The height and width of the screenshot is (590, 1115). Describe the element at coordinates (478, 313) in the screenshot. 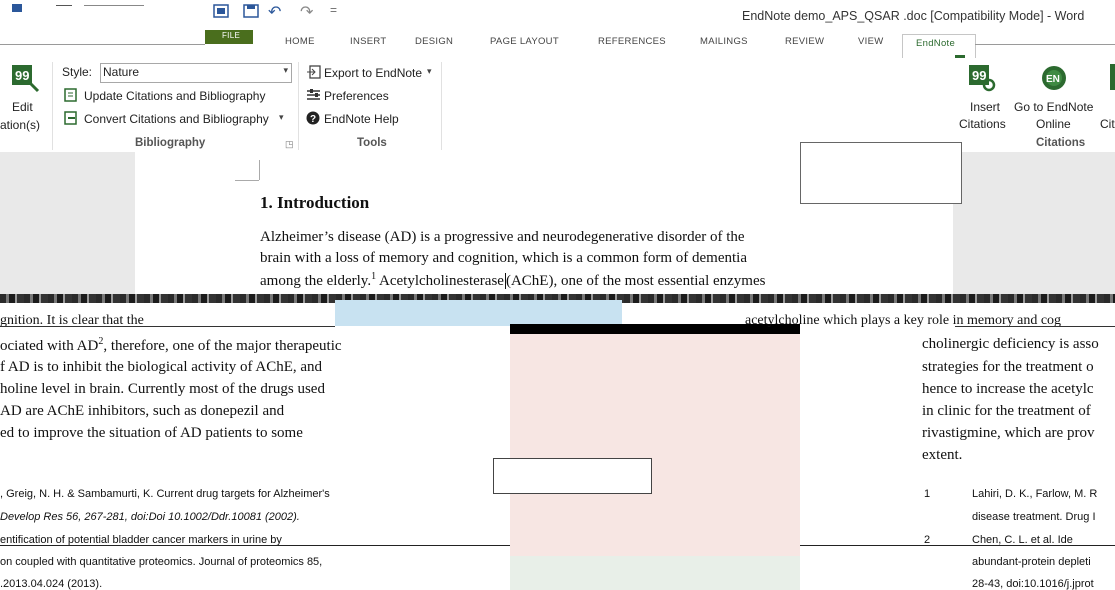

I see `selection-overlay` at that location.